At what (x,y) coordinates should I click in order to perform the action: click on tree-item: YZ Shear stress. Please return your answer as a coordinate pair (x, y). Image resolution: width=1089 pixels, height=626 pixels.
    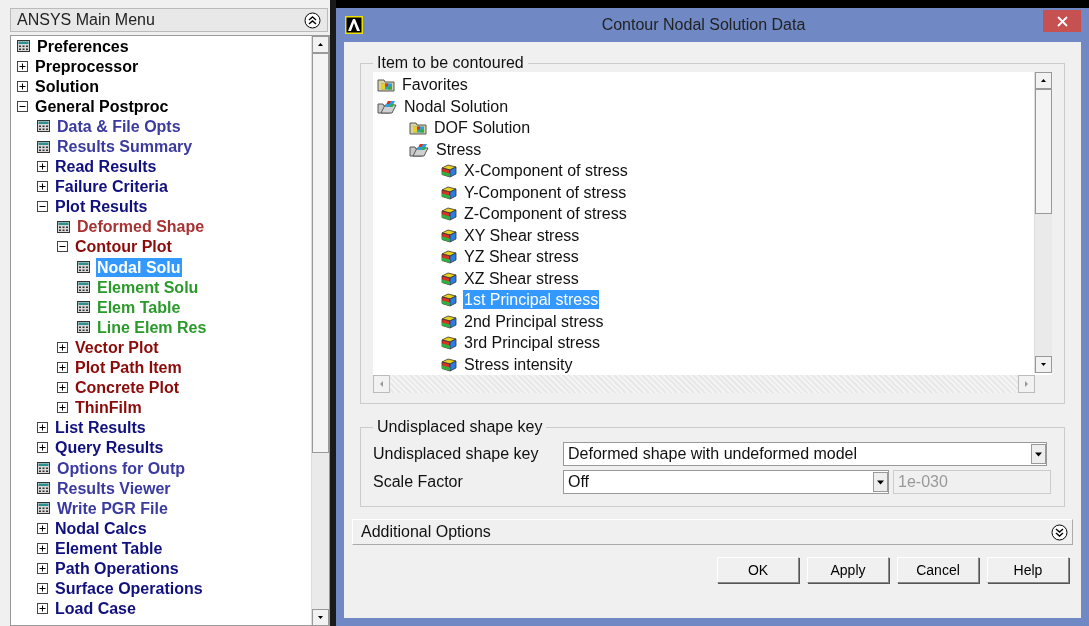
    Looking at the image, I should click on (521, 257).